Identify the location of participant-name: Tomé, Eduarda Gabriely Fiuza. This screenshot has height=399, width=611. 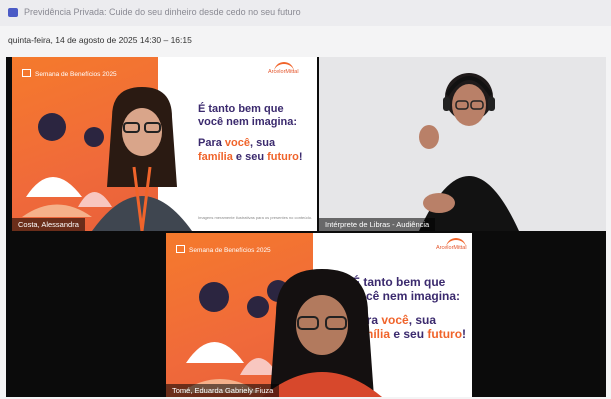
(223, 390).